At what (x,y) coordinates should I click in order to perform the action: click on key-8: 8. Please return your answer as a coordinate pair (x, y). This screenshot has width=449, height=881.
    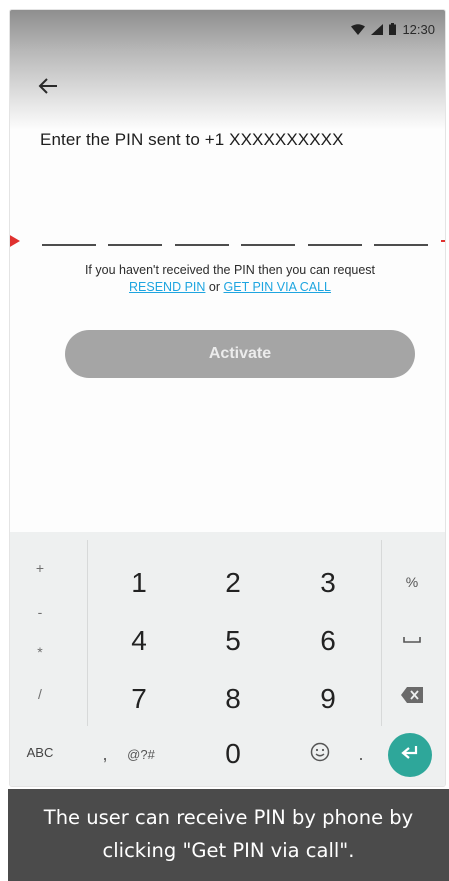
    Looking at the image, I should click on (233, 699).